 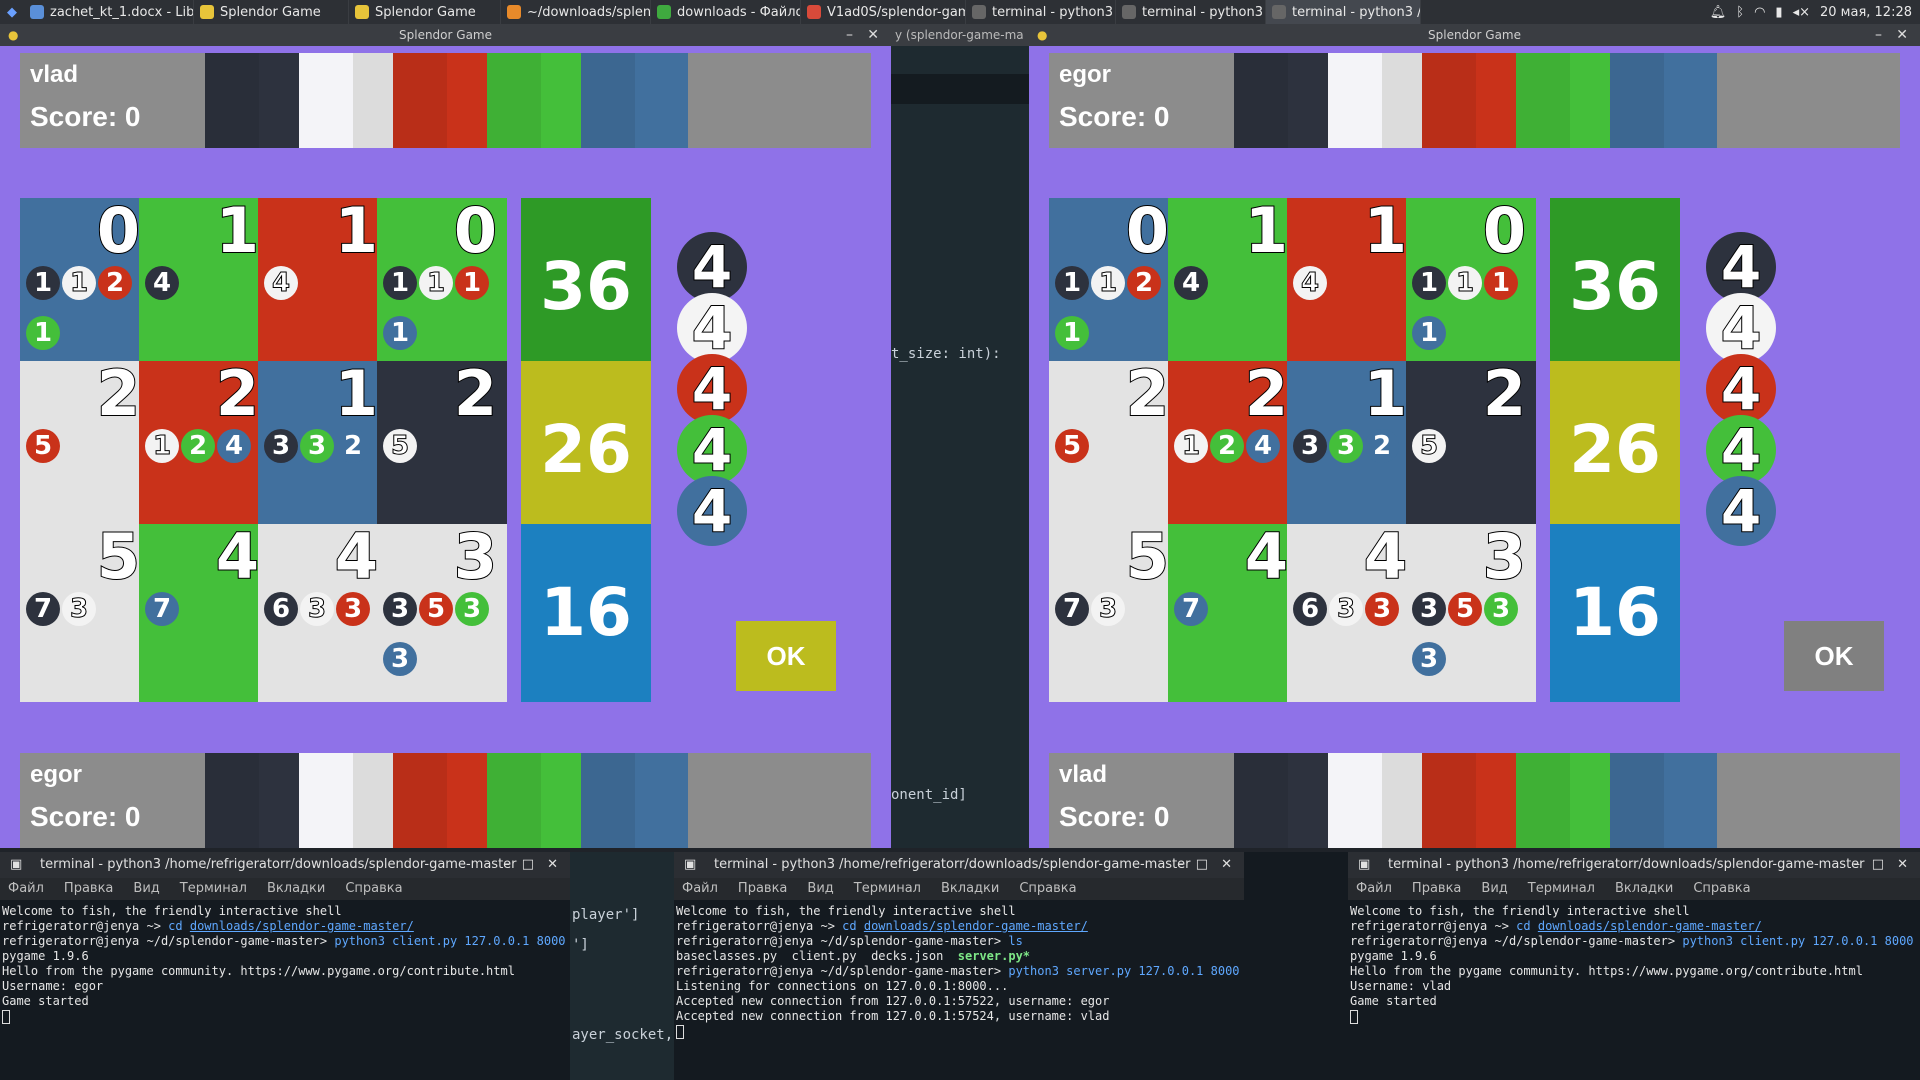 I want to click on menu-icon: ◆, so click(x=12, y=12).